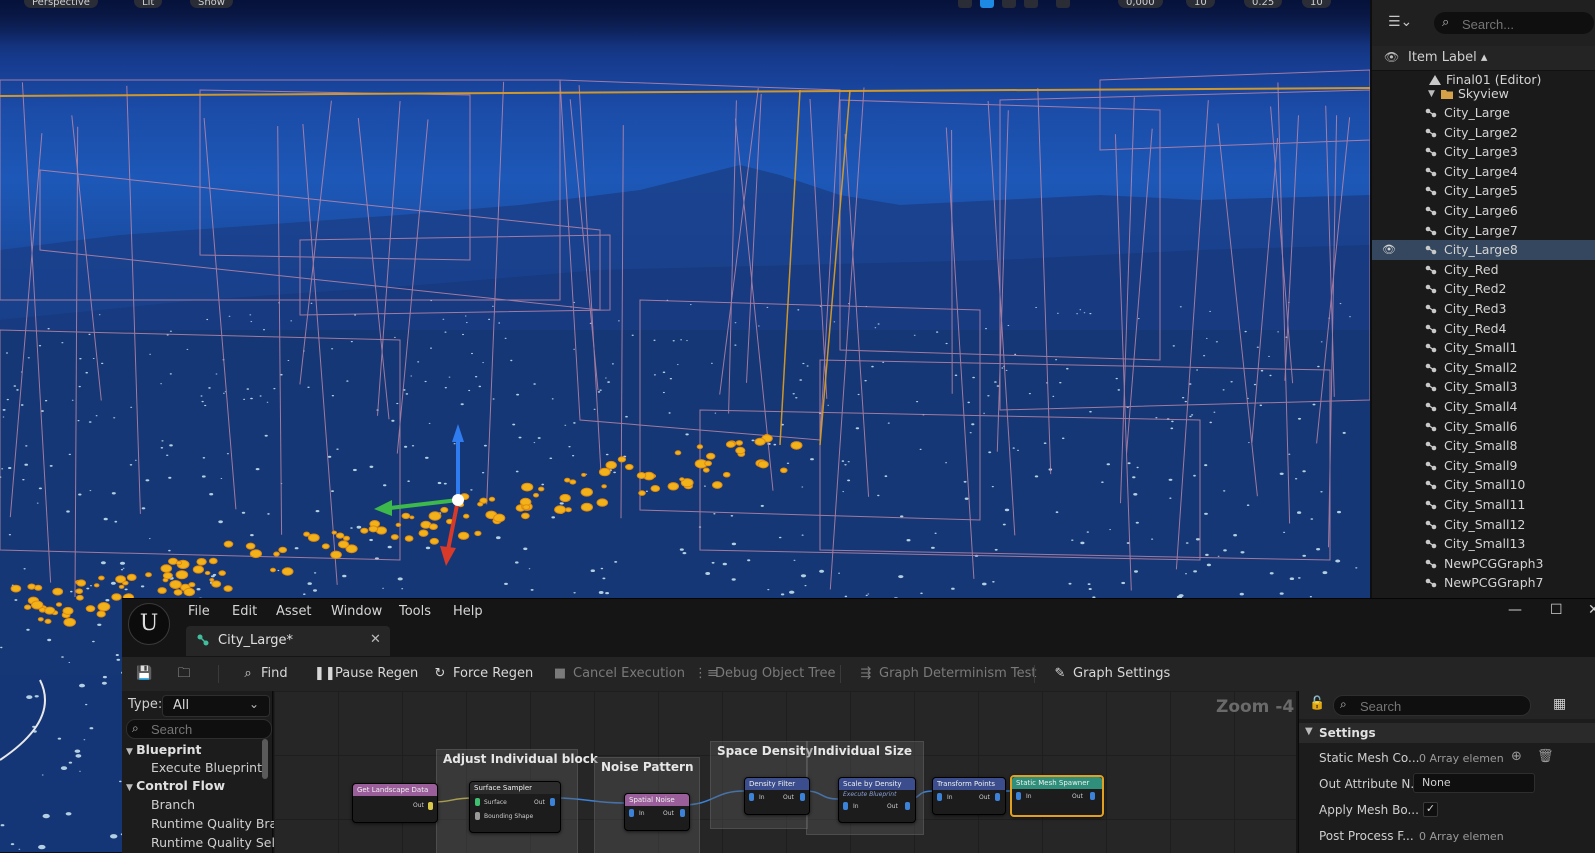 The height and width of the screenshot is (853, 1595). Describe the element at coordinates (1483, 525) in the screenshot. I see `outliner-row-item: City_Small12` at that location.